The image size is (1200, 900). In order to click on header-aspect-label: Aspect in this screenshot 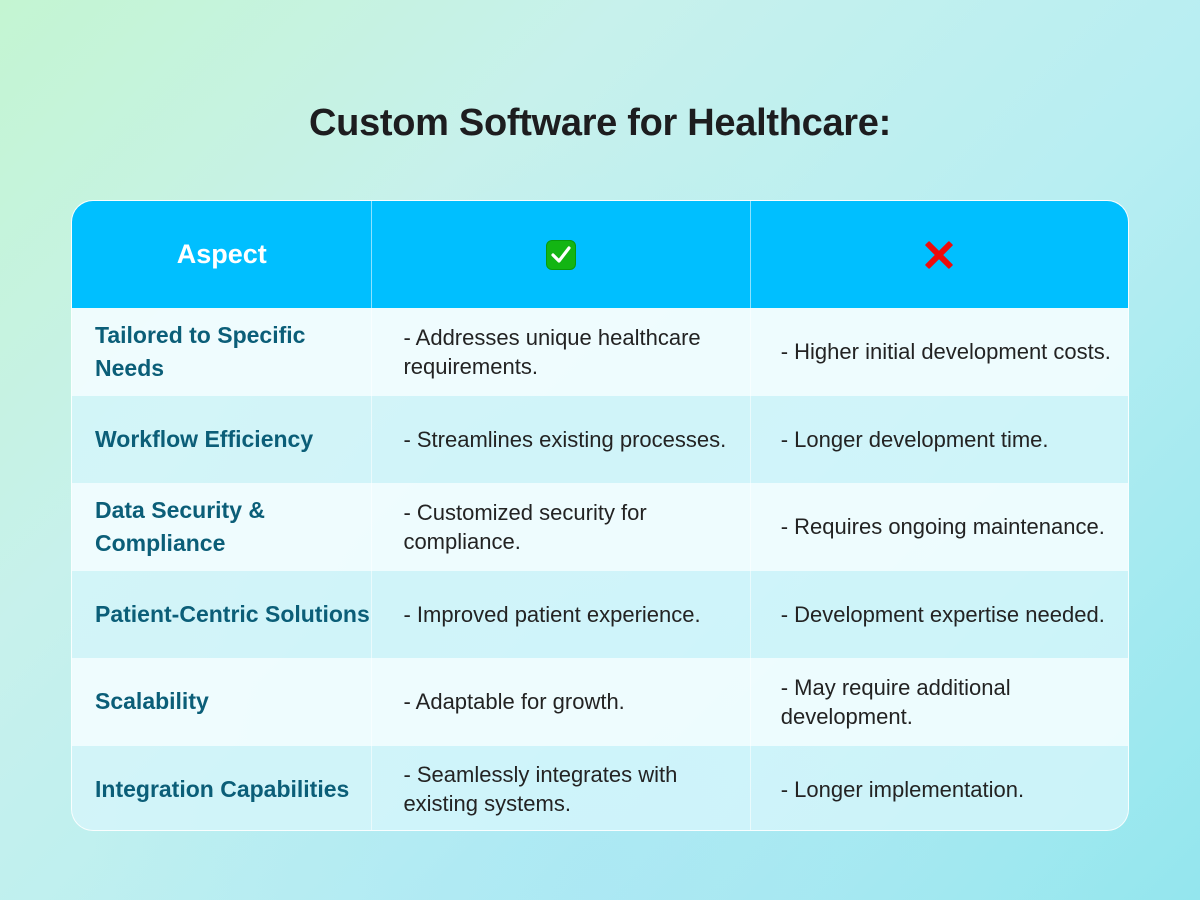, I will do `click(221, 254)`.